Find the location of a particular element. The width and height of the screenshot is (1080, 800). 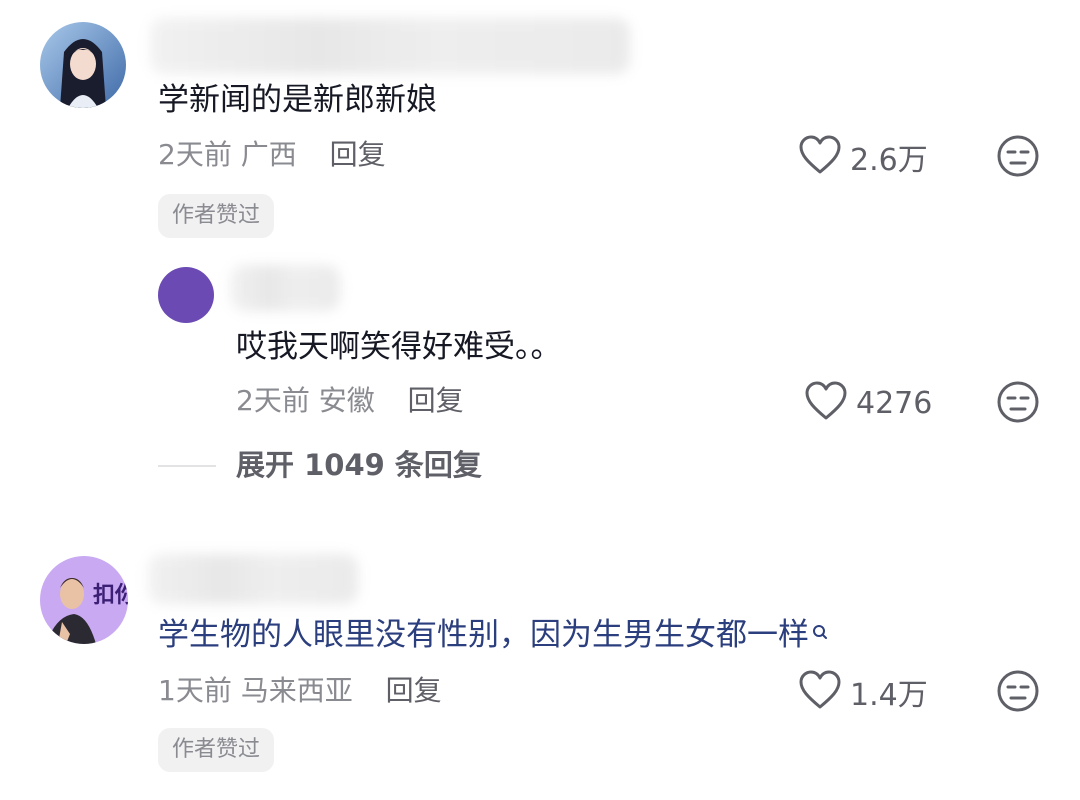

comment-location: 马来西亚 is located at coordinates (296, 690).